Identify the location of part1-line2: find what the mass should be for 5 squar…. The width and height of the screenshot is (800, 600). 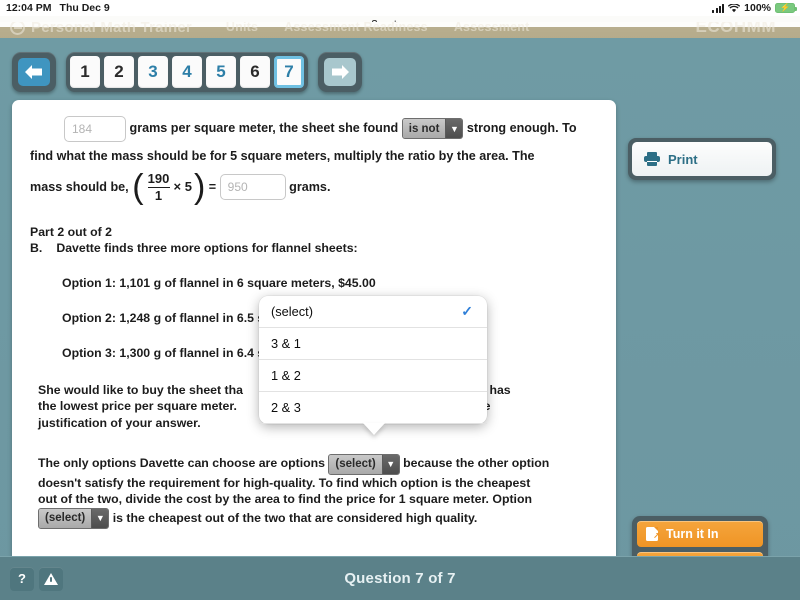
(282, 156).